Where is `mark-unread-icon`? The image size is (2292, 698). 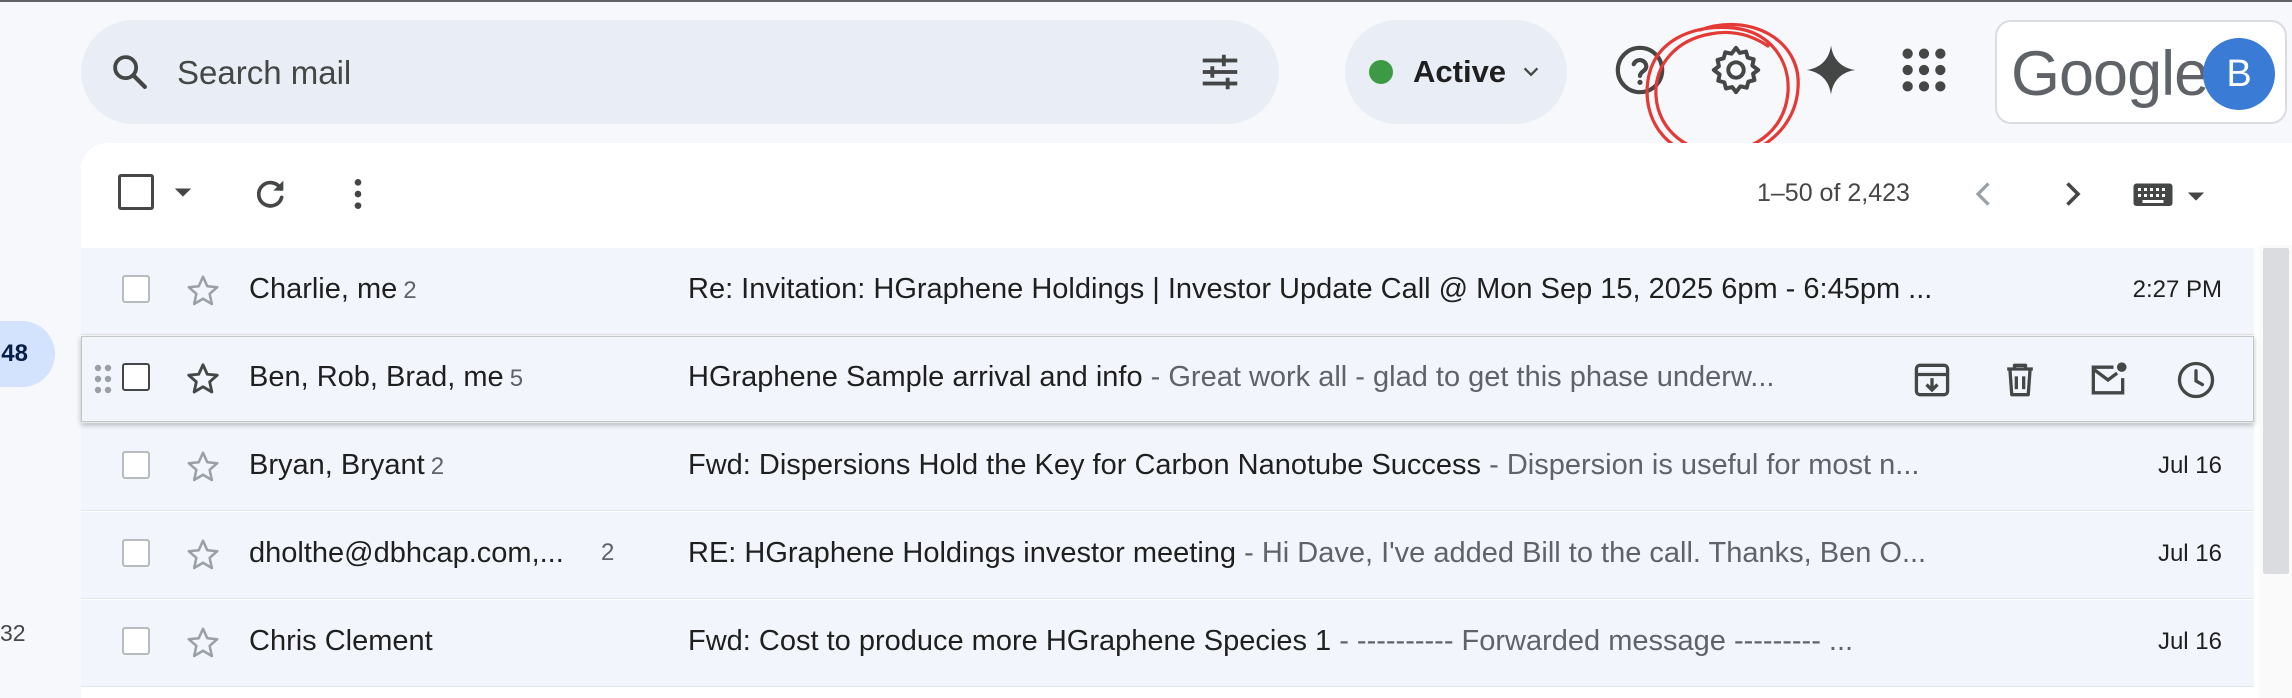
mark-unread-icon is located at coordinates (2108, 380).